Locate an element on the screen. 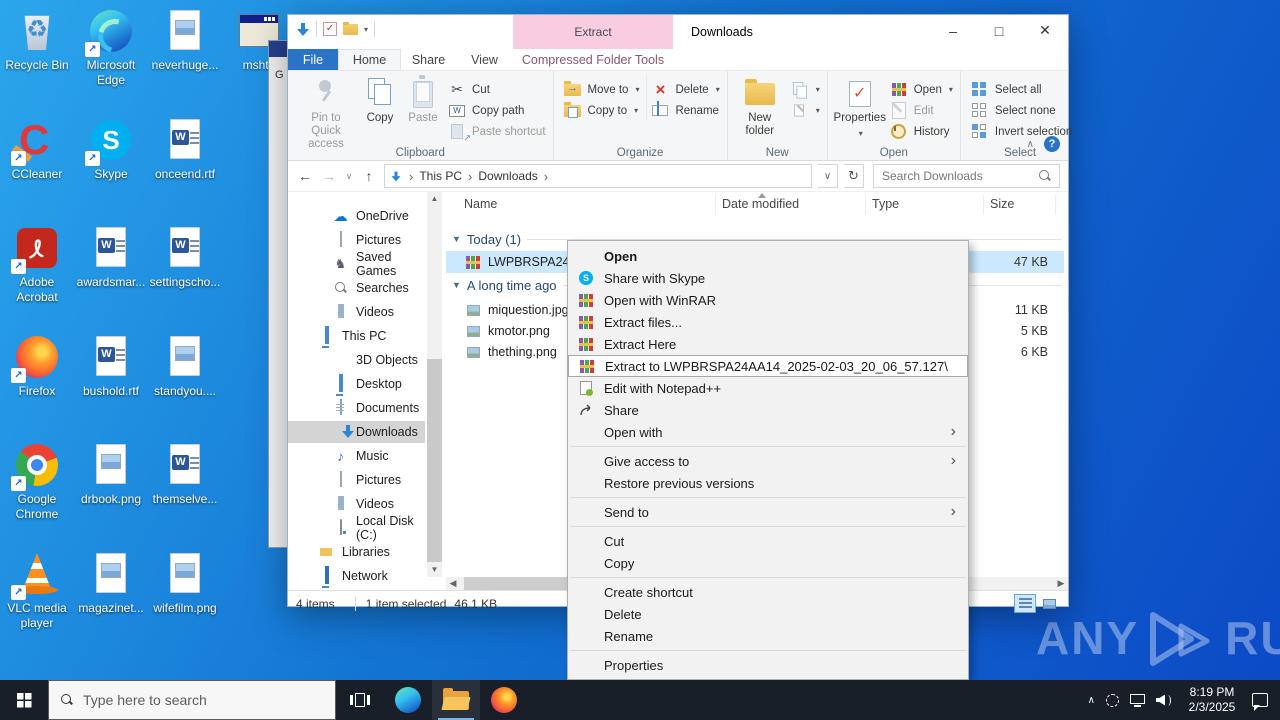  sidebar-item-saved-games: ♞ Saved Games is located at coordinates (356, 264).